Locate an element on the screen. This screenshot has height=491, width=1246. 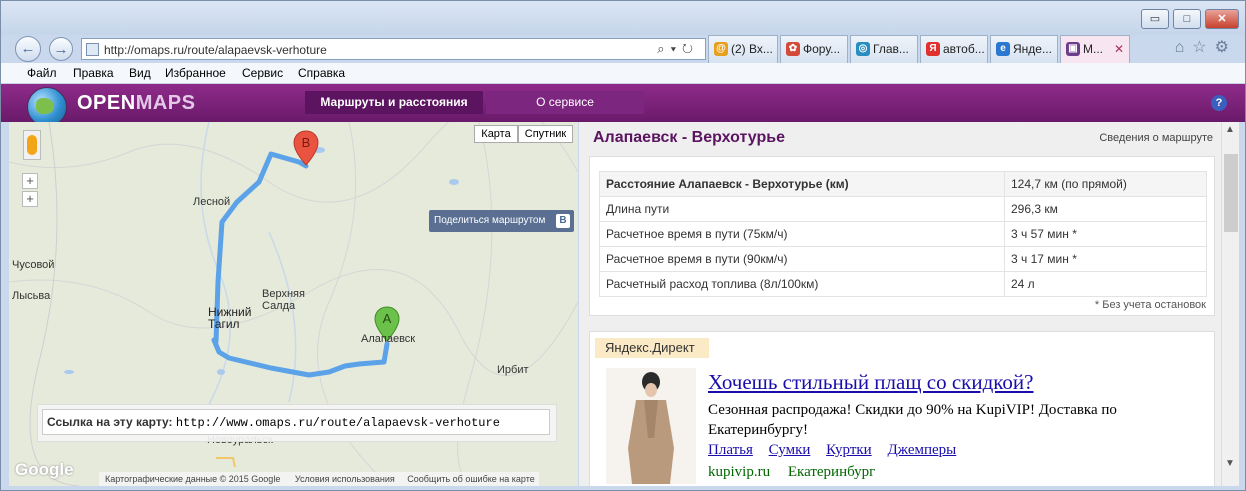
title-bar: ▭ □ ✕ is located at coordinates (623, 18).